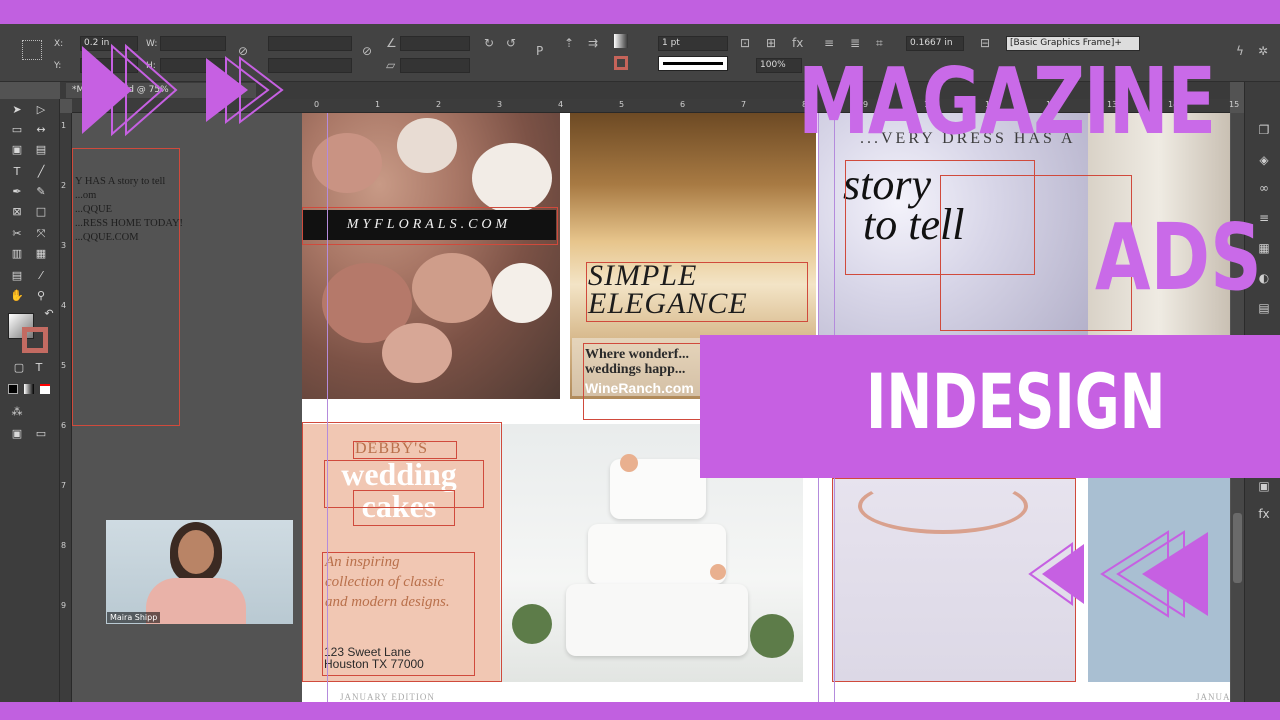 This screenshot has height=720, width=1280. I want to click on stroke-type-select, so click(693, 63).